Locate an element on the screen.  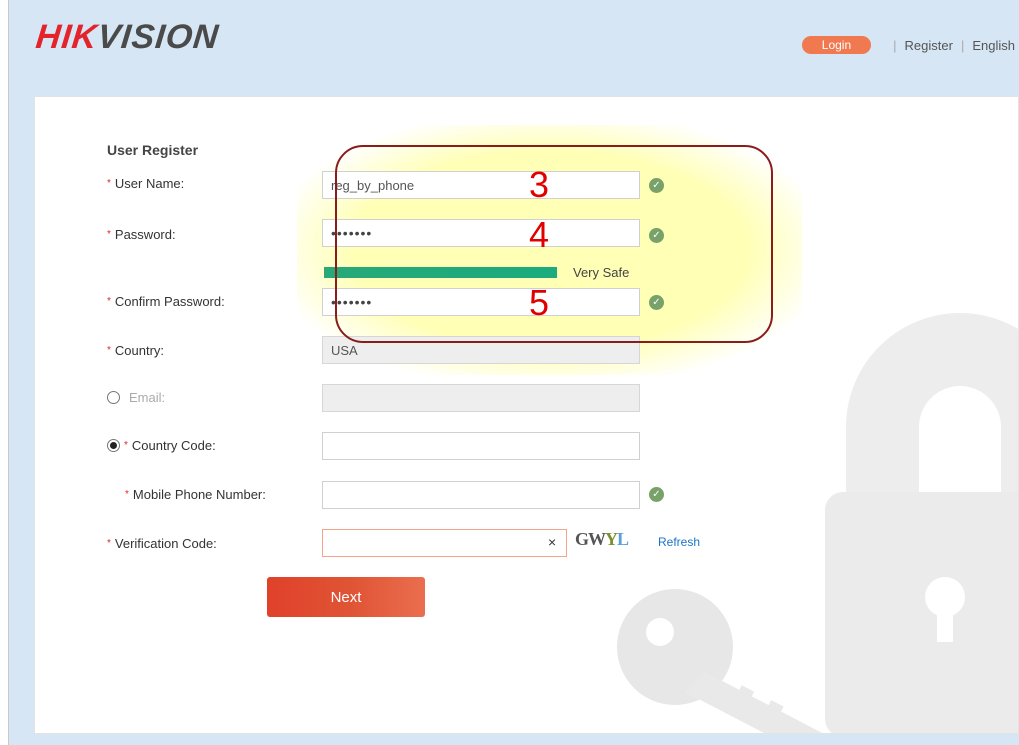
mobile-phone-input is located at coordinates (481, 495).